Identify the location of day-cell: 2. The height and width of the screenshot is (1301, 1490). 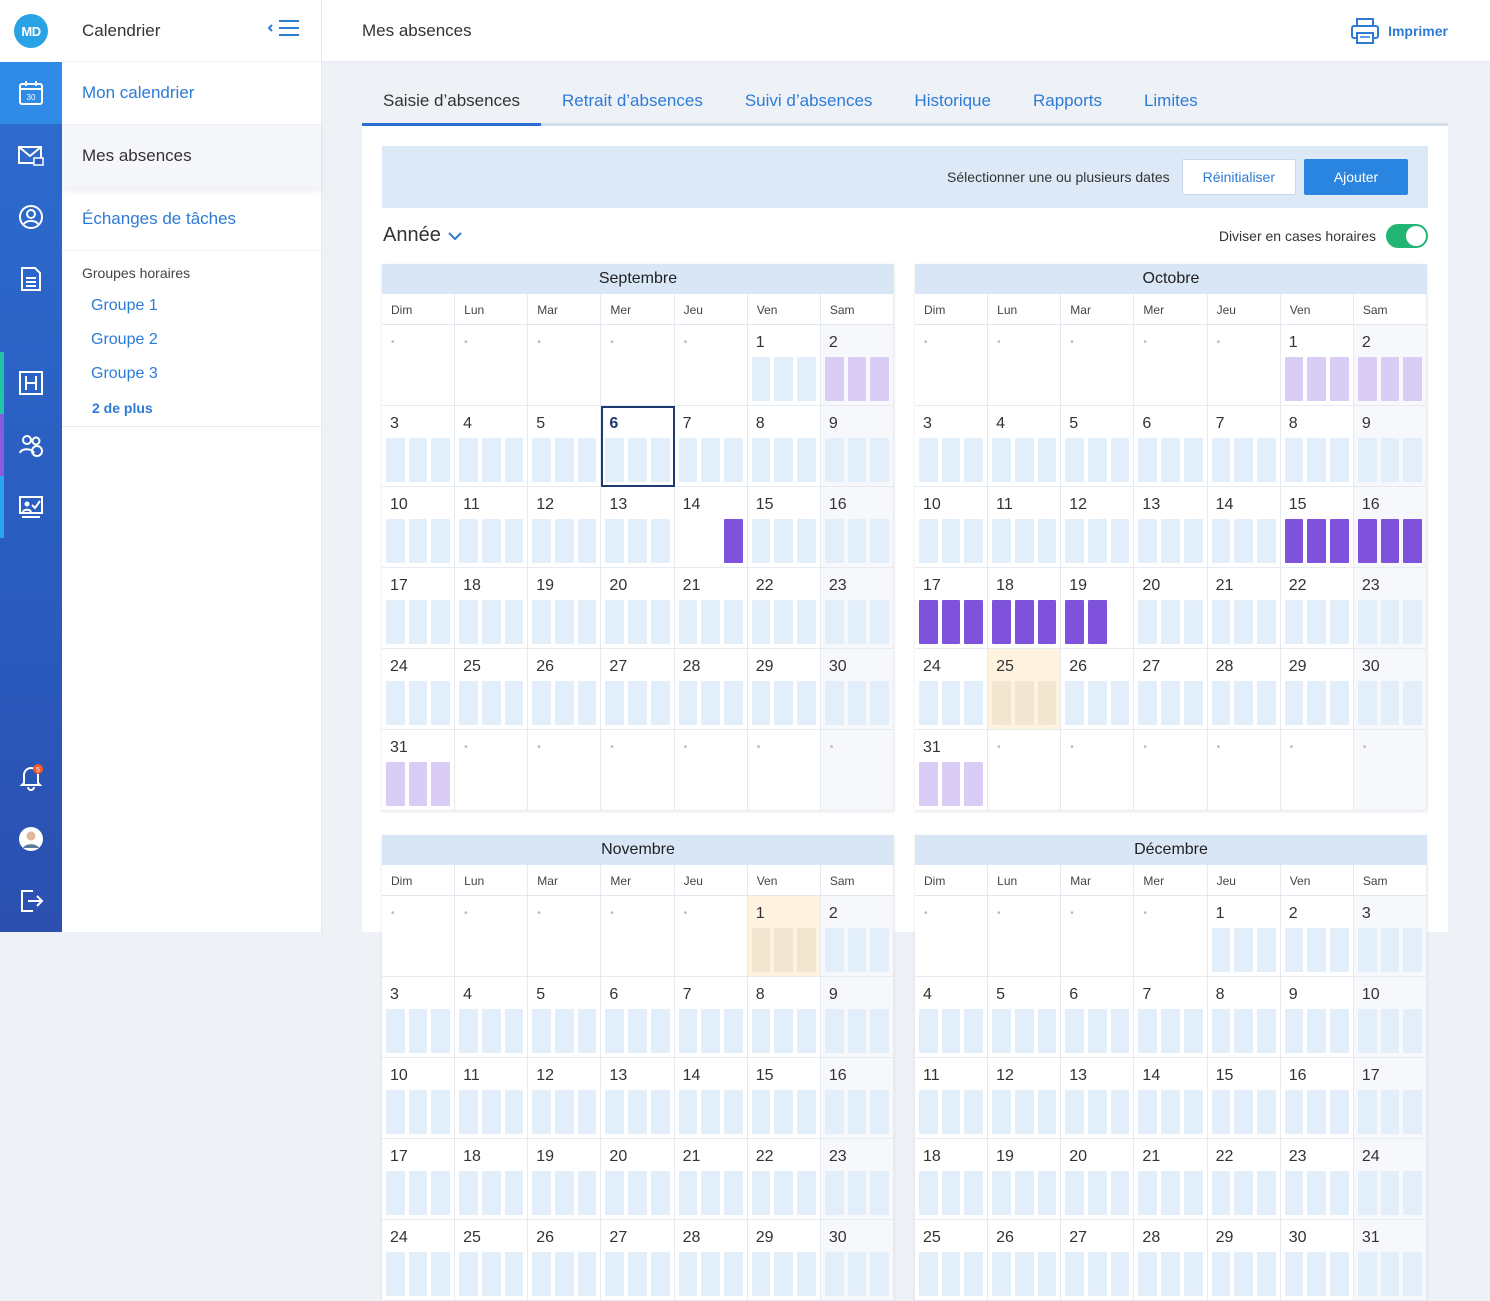
(1390, 365).